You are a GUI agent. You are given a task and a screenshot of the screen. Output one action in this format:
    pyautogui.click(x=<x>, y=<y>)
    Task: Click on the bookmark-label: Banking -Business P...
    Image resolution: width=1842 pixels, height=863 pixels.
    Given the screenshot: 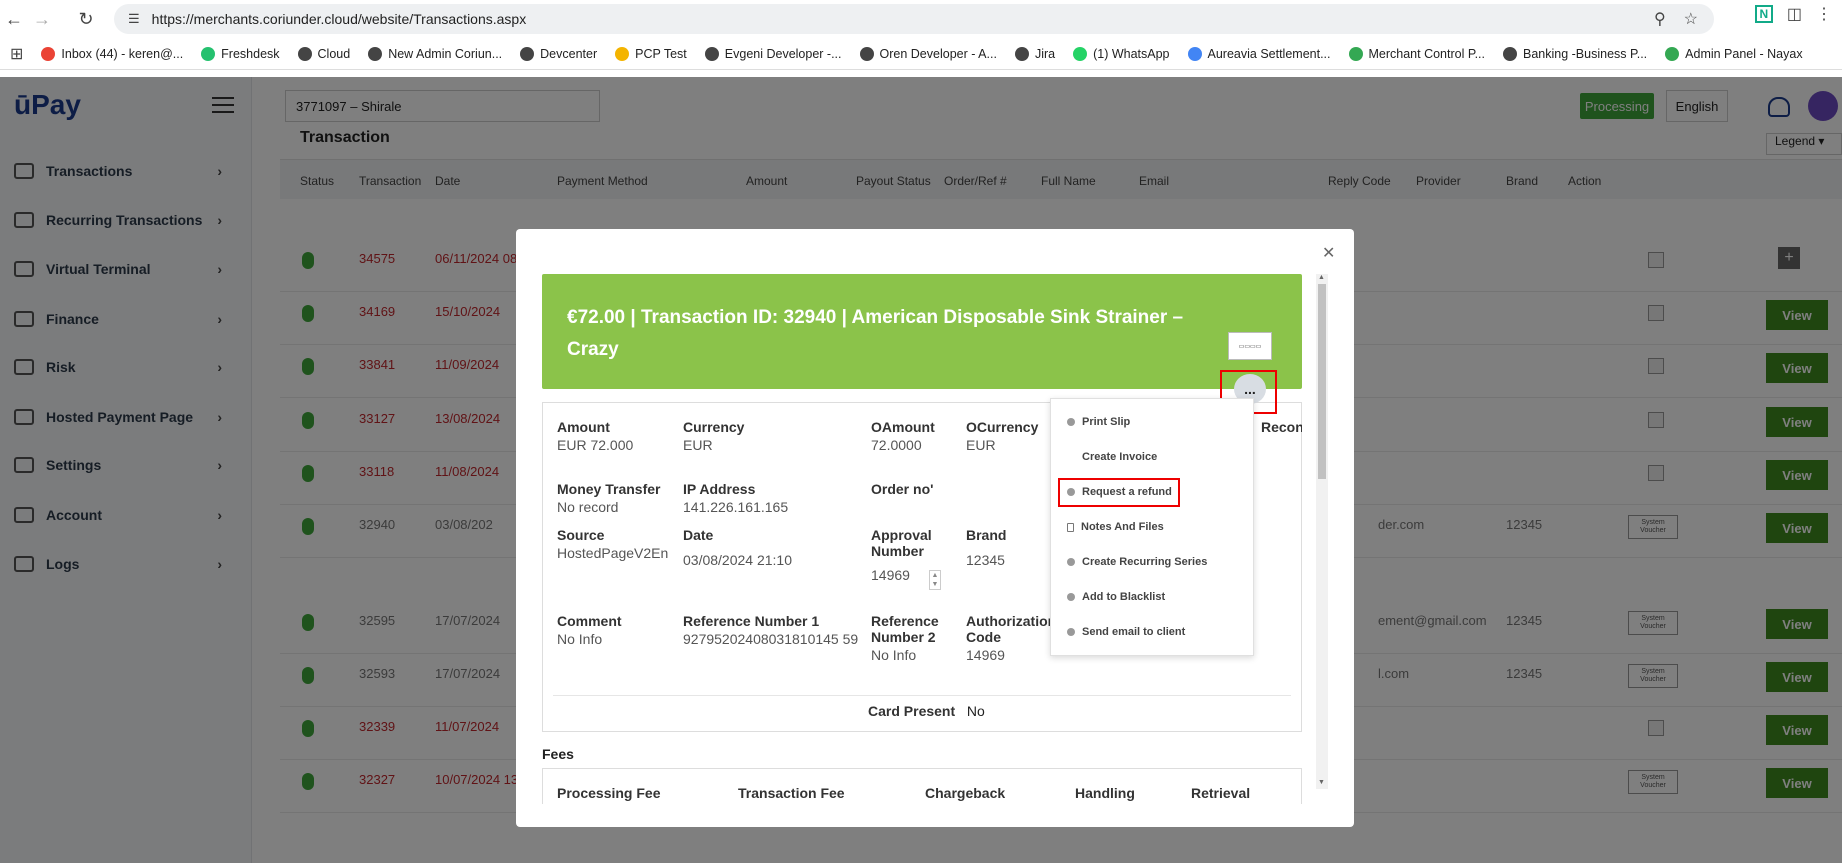 What is the action you would take?
    pyautogui.click(x=1585, y=53)
    